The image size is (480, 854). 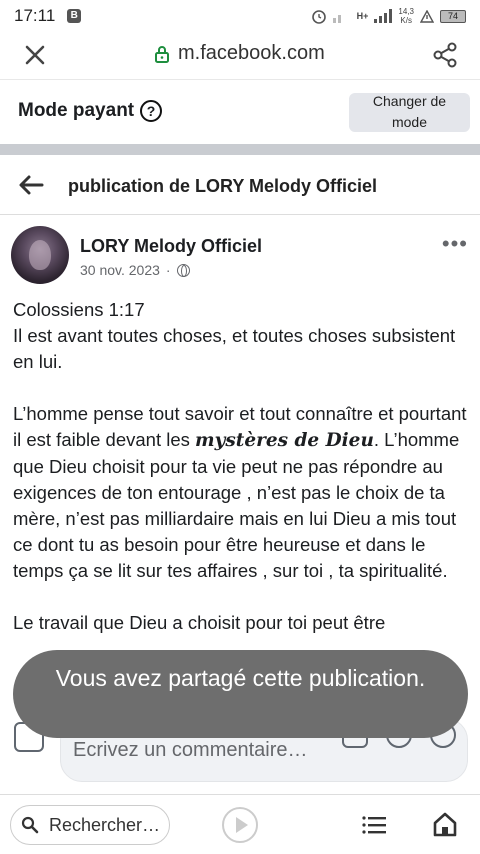 I want to click on browser-url-bar: m.facebook.com, so click(x=240, y=56).